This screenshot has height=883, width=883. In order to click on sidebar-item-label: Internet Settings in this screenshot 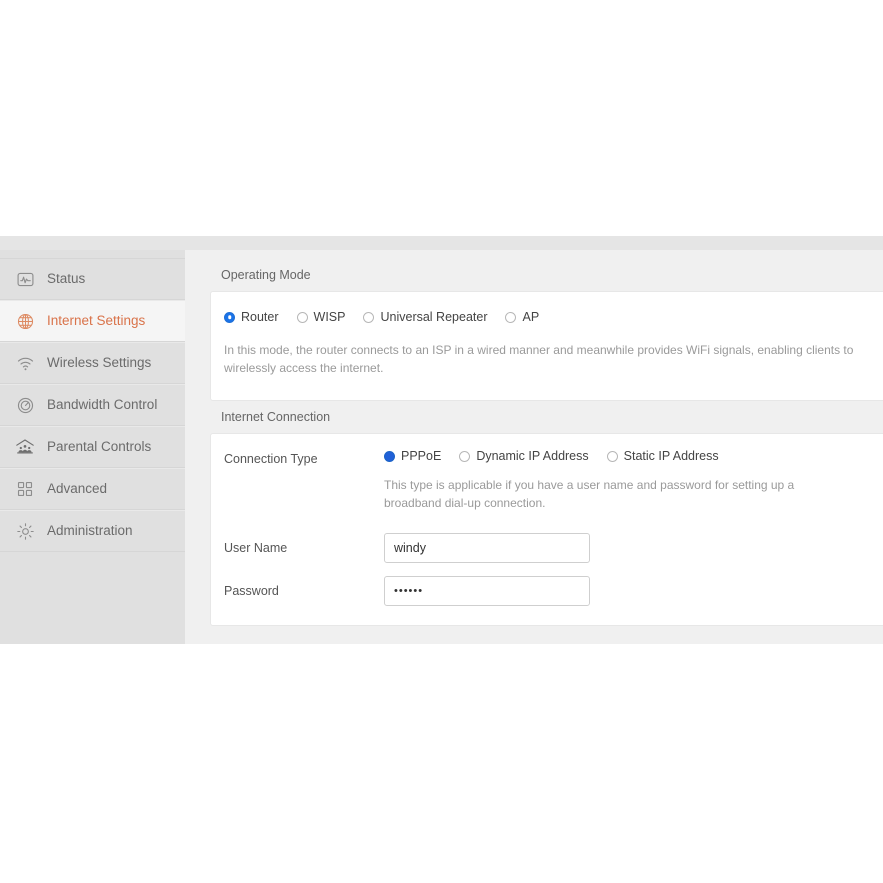, I will do `click(96, 320)`.